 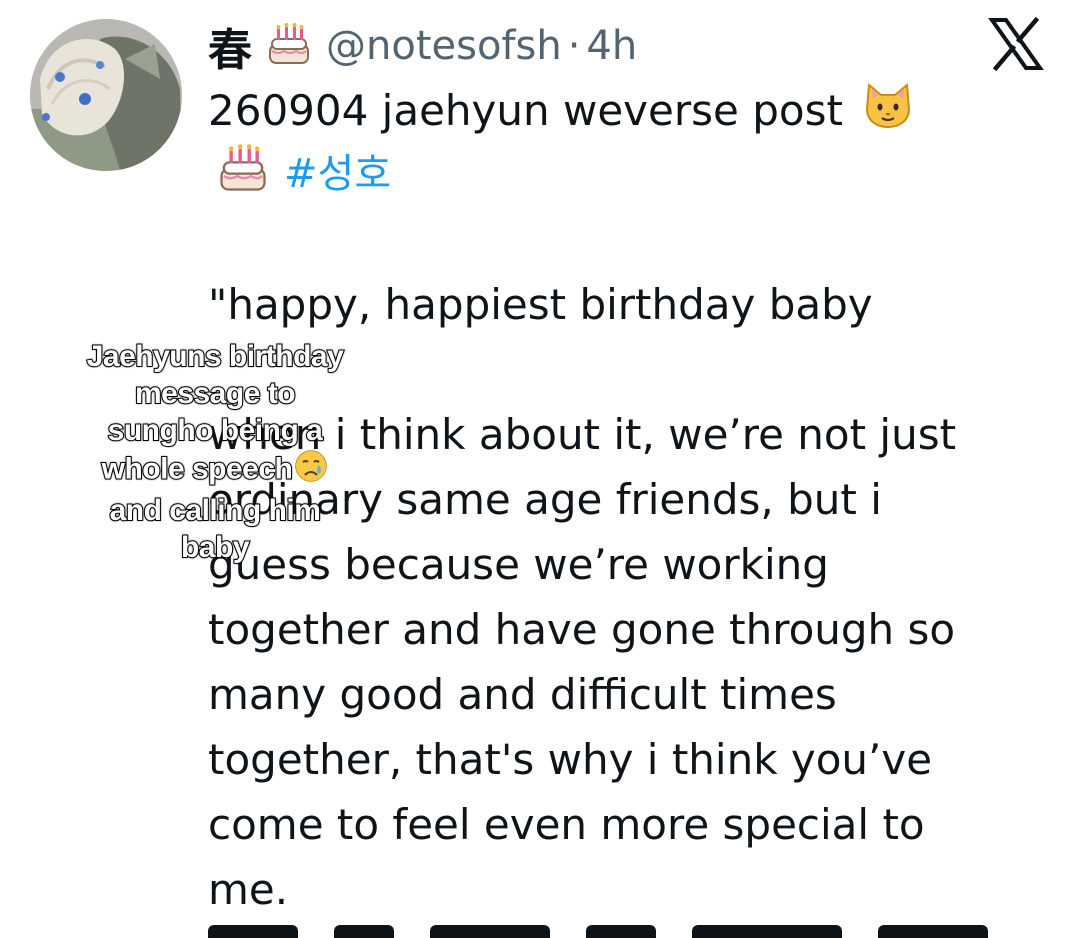 I want to click on caption-line: sungho being a, so click(x=215, y=430).